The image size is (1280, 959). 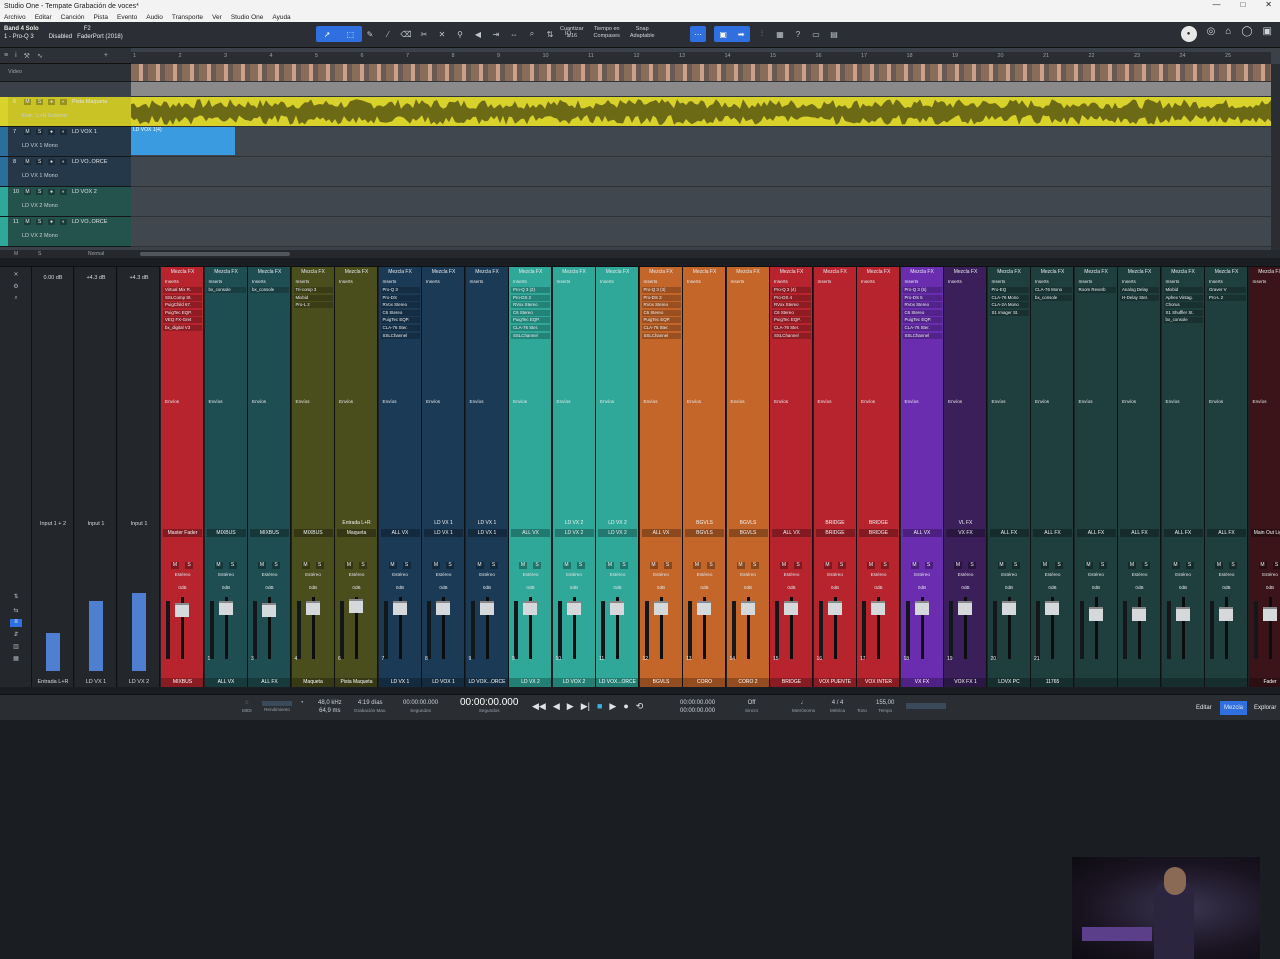 I want to click on track-mode: Normal, so click(x=96, y=254).